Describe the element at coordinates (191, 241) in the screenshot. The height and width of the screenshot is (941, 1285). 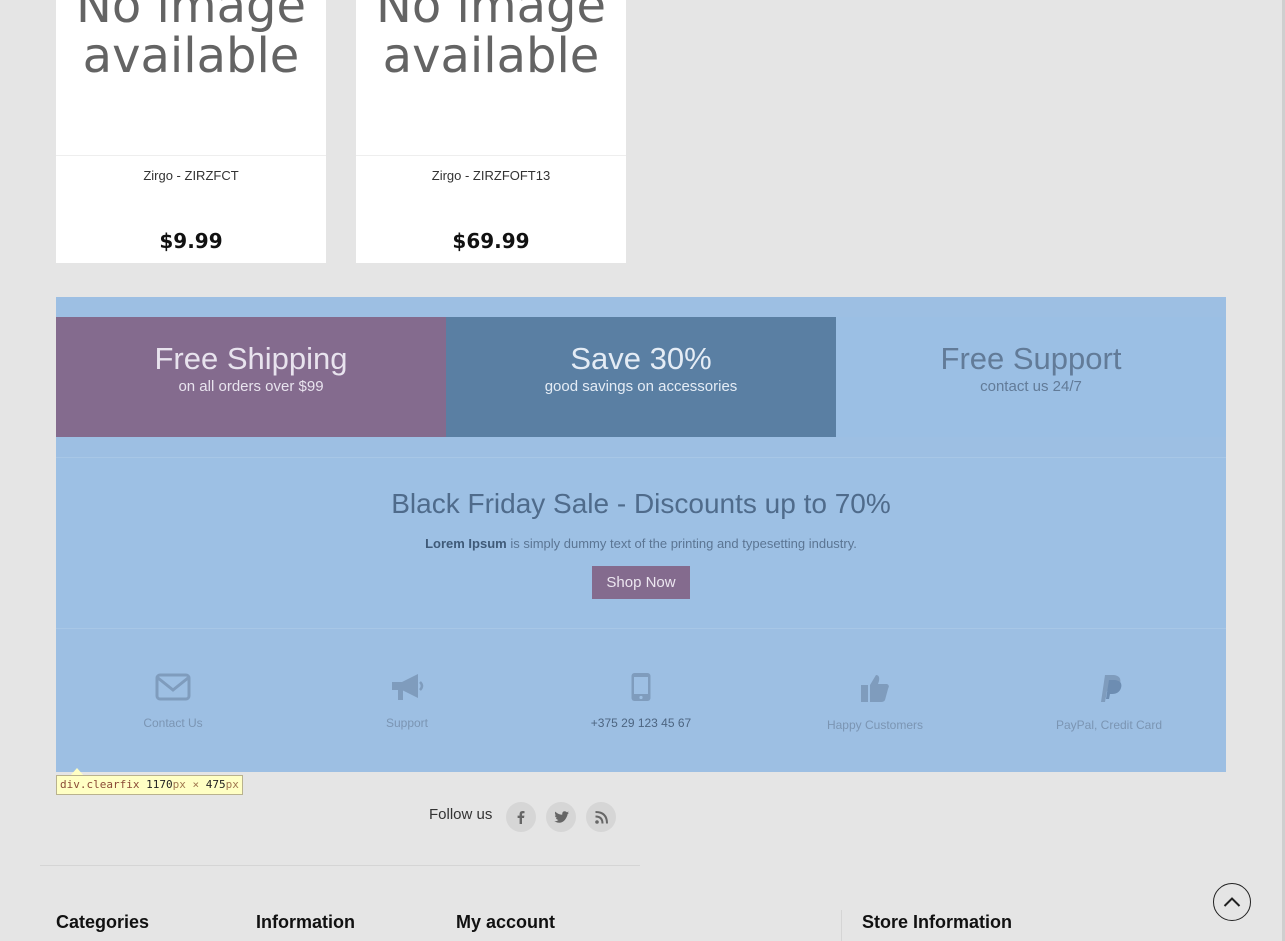
I see `product-price: $9.99` at that location.